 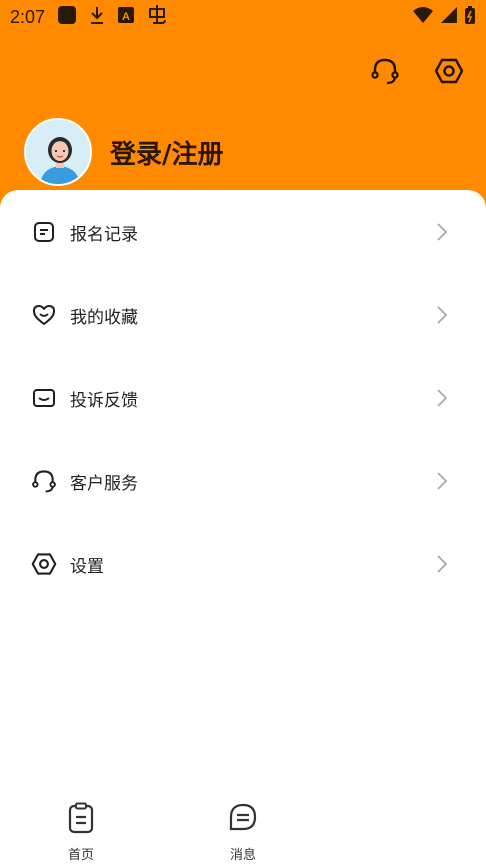 What do you see at coordinates (243, 17) in the screenshot?
I see `status-bar: 2:07 A` at bounding box center [243, 17].